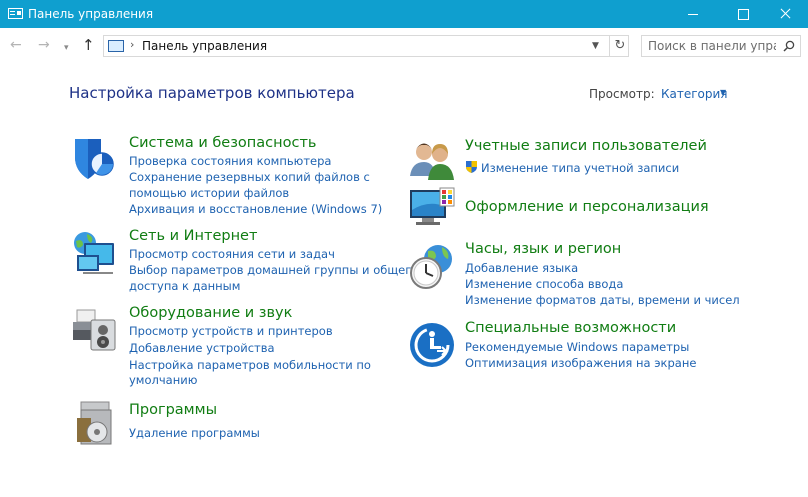 This screenshot has height=497, width=808. Describe the element at coordinates (95, 159) in the screenshot. I see `shield-icon` at that location.